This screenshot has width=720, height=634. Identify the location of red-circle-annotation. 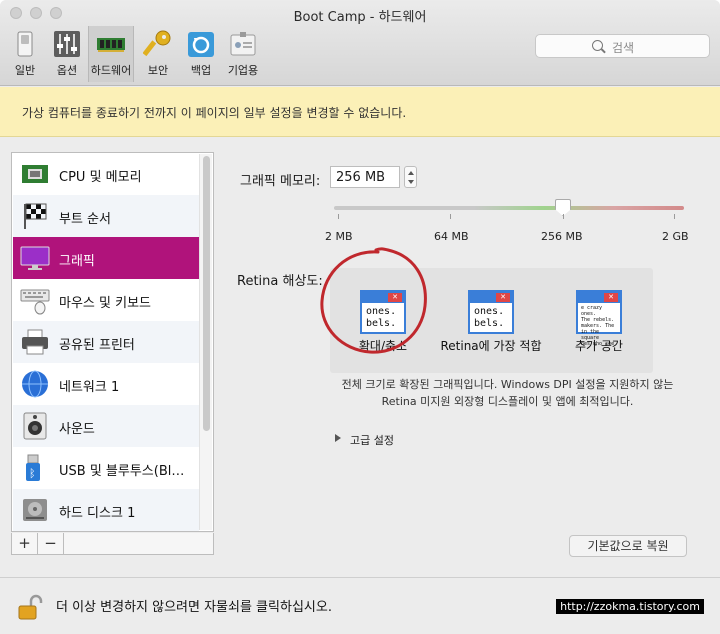
(373, 300).